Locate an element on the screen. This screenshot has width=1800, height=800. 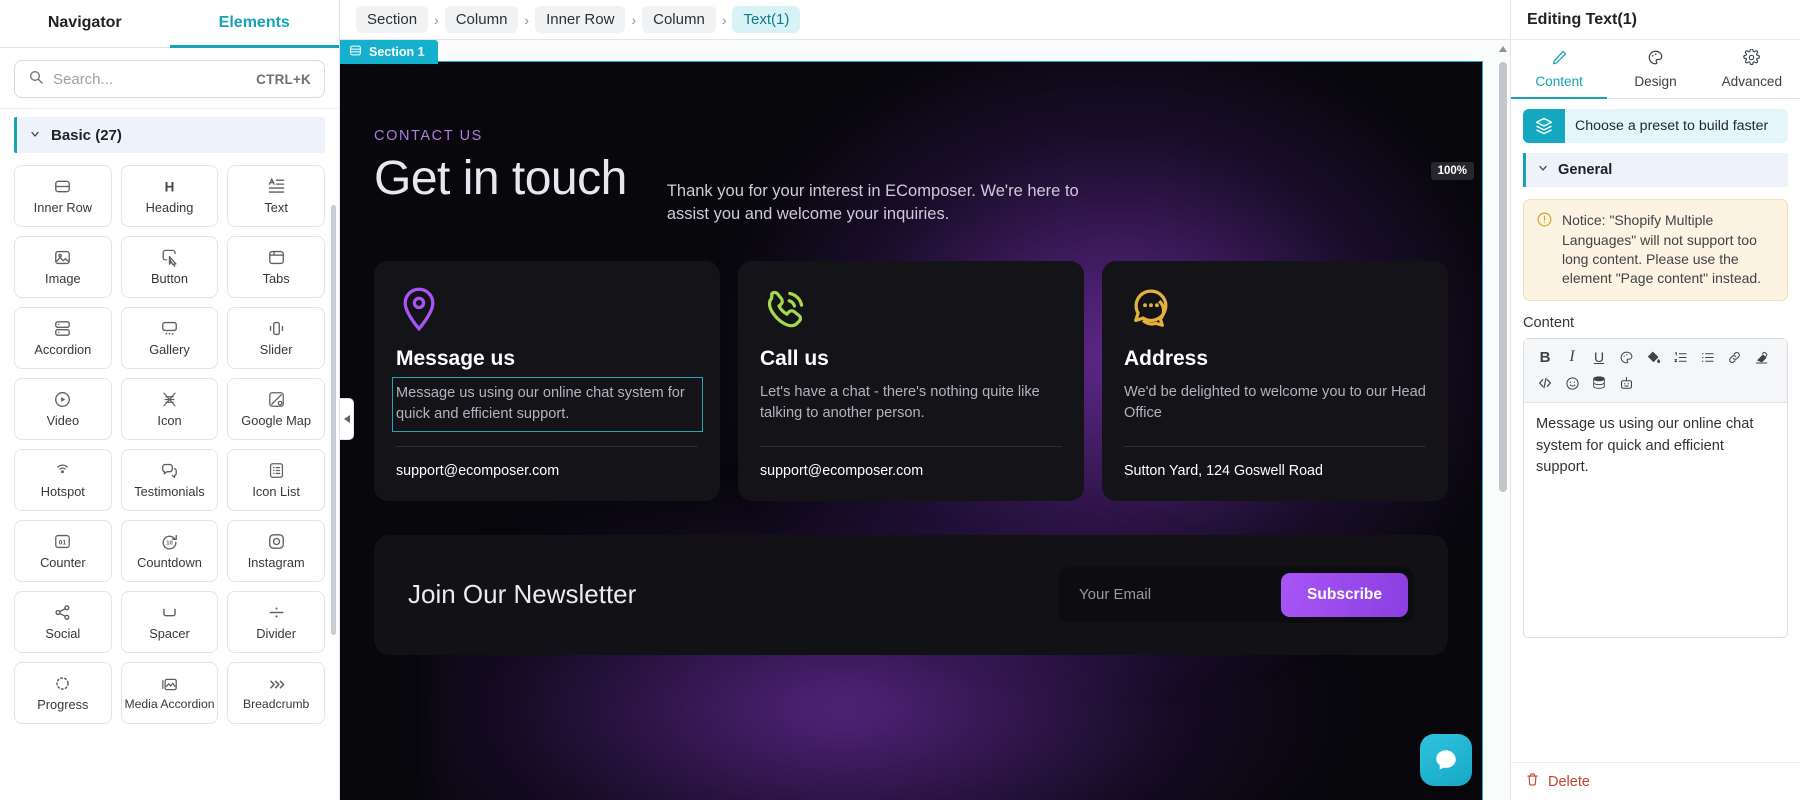
tab-content: Content is located at coordinates (1559, 69).